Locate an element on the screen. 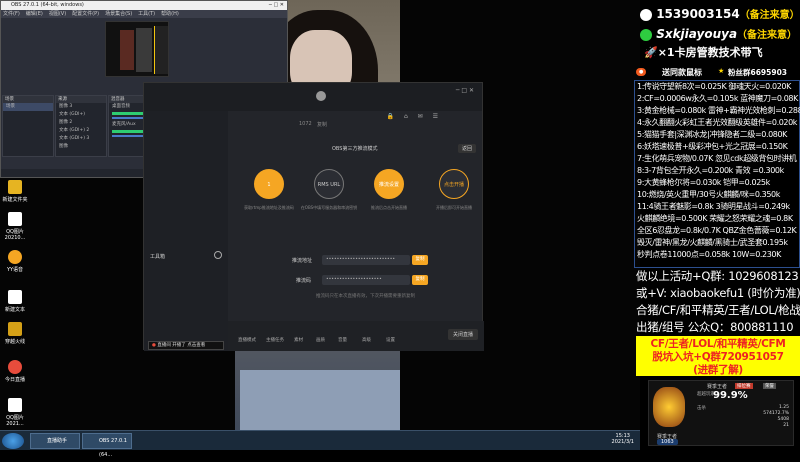  qq-contact: 1539003154（备注来意） is located at coordinates (720, 13).